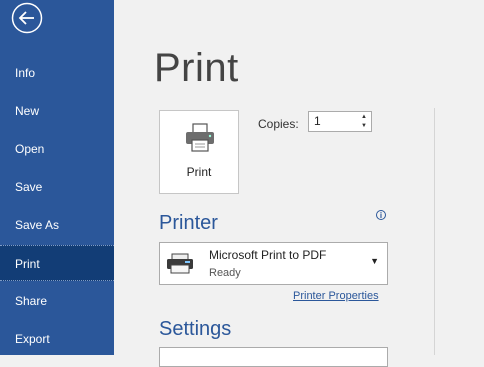  What do you see at coordinates (57, 73) in the screenshot?
I see `nav-info: Info` at bounding box center [57, 73].